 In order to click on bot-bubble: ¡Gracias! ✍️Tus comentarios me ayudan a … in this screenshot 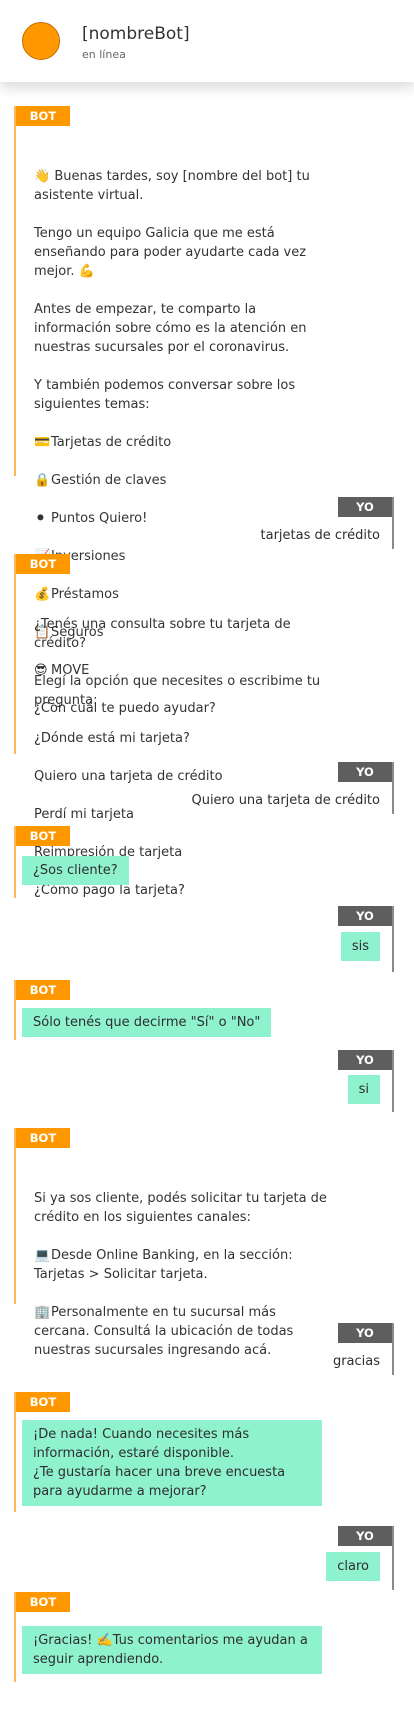, I will do `click(172, 1650)`.